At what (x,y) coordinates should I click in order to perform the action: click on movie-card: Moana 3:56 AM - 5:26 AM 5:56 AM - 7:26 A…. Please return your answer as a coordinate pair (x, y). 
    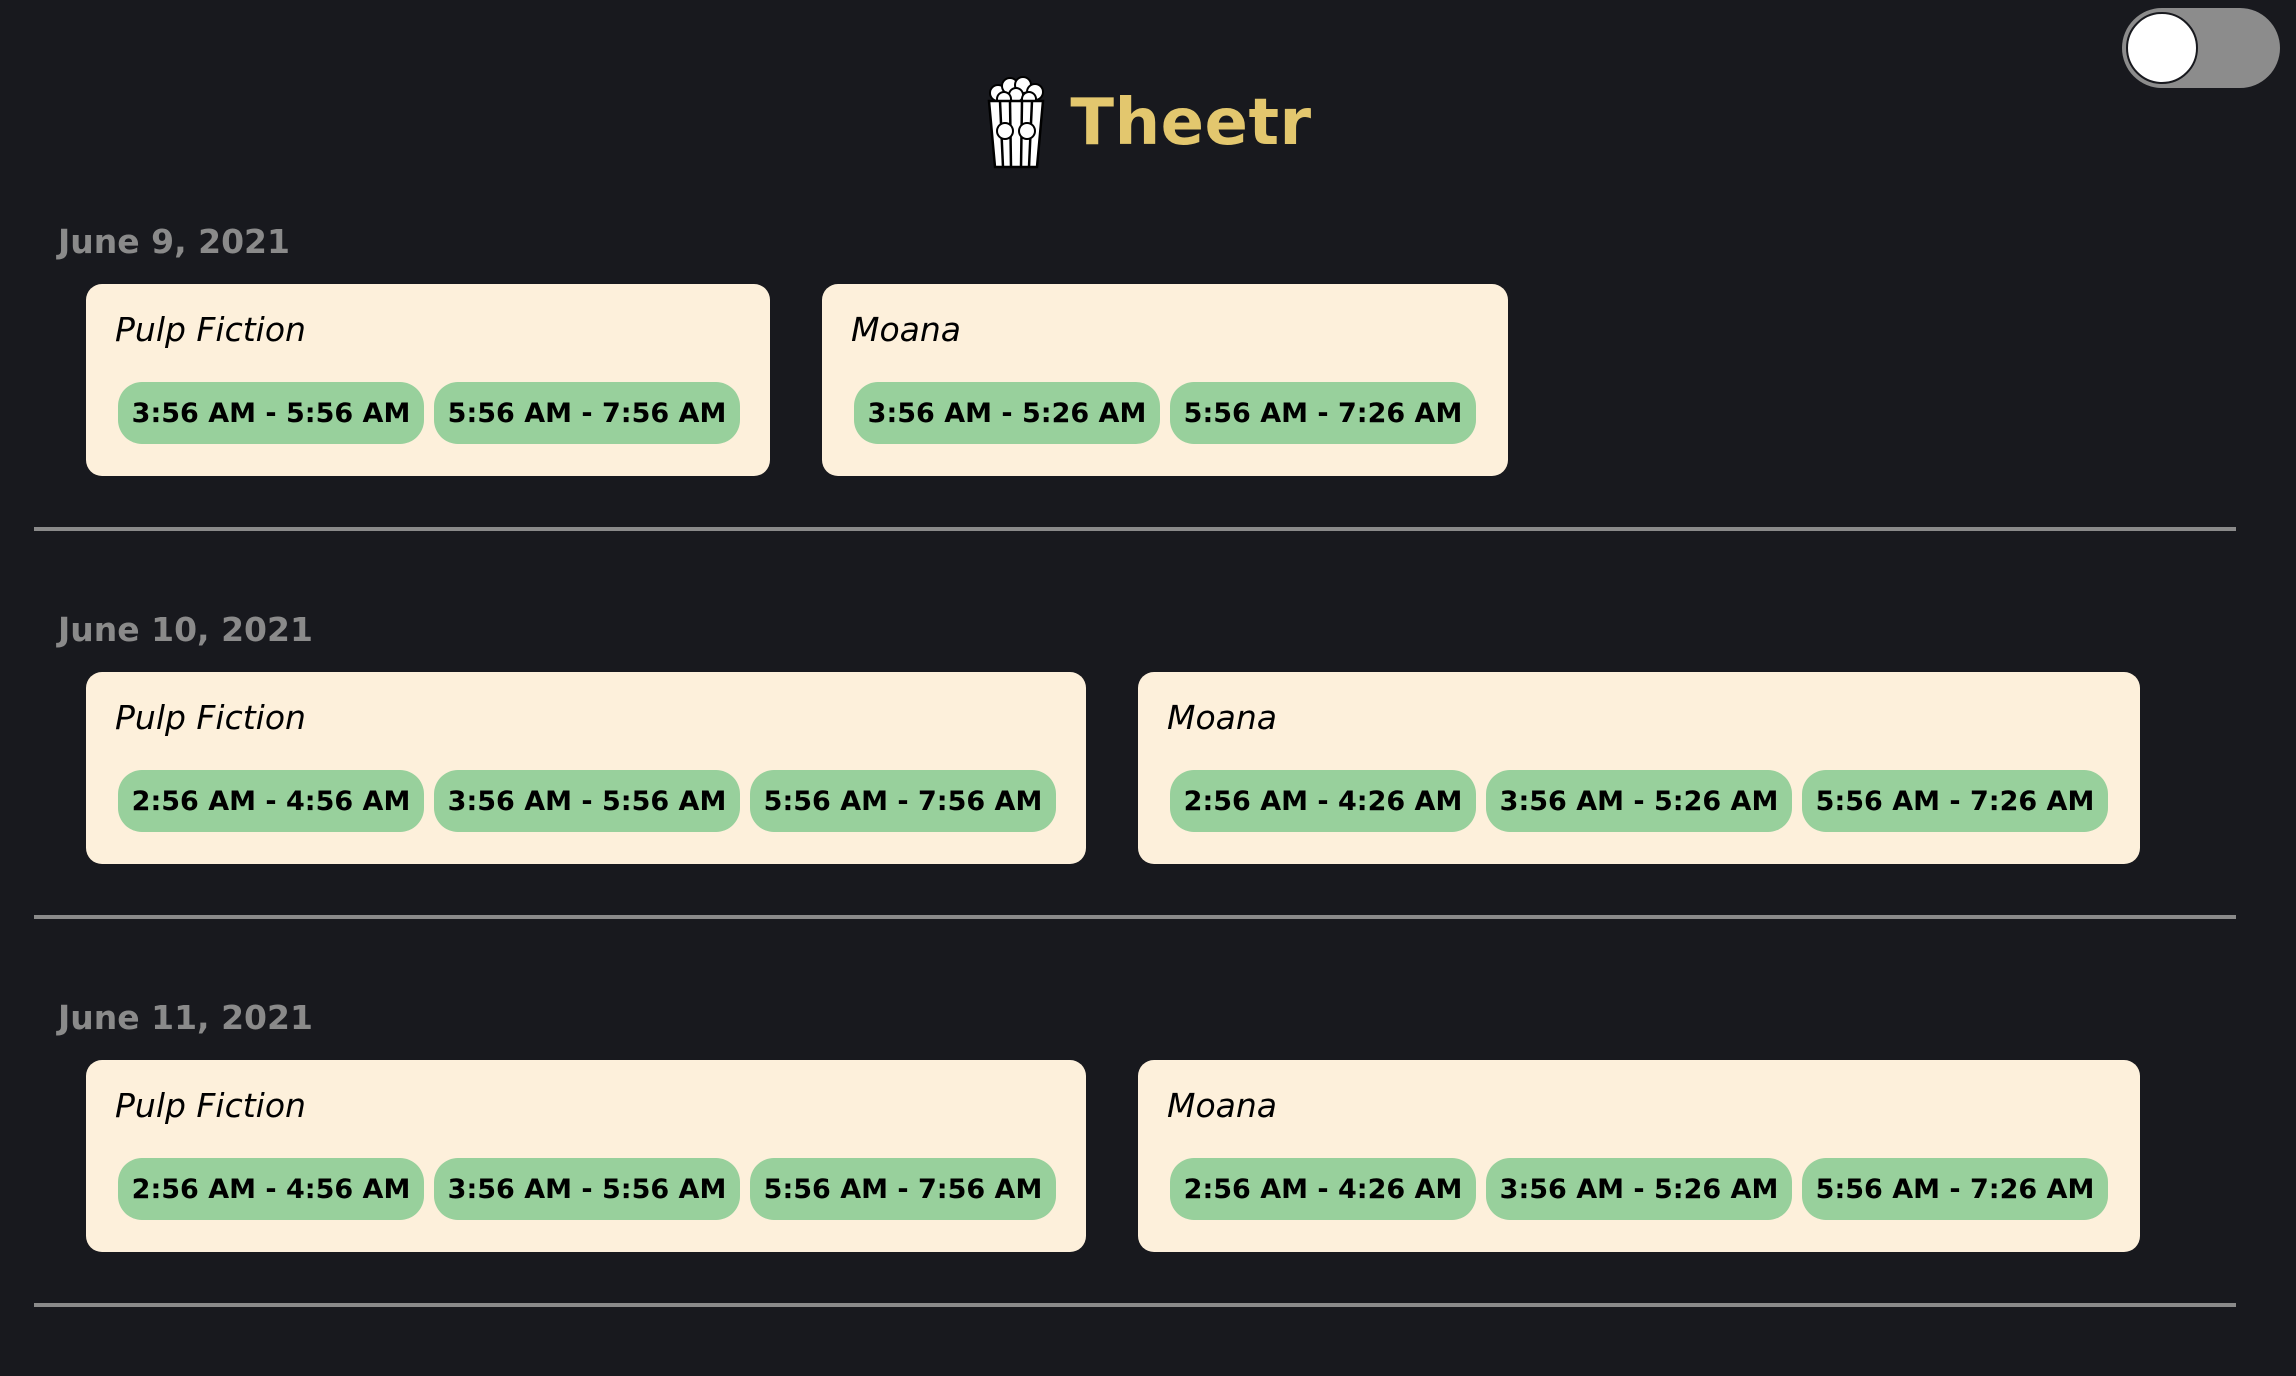
    Looking at the image, I should click on (1165, 380).